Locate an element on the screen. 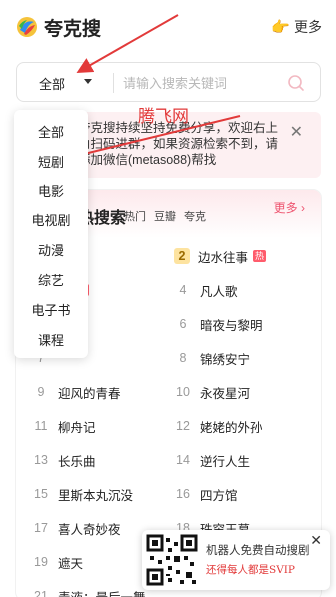  dropdown-option-tv-series: 电视剧 is located at coordinates (51, 219).